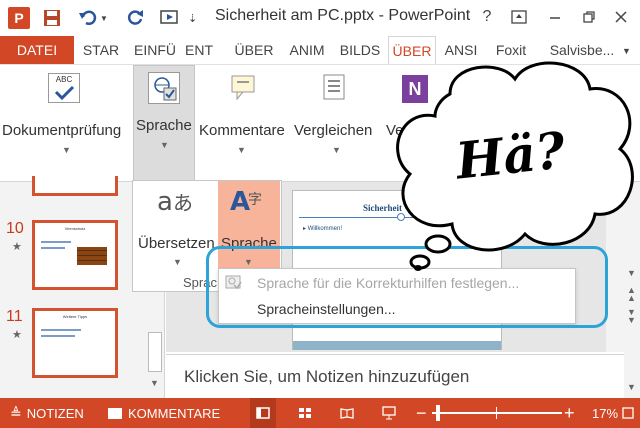 The height and width of the screenshot is (428, 640). What do you see at coordinates (510, 155) in the screenshot?
I see `bubble-text: Hä?` at bounding box center [510, 155].